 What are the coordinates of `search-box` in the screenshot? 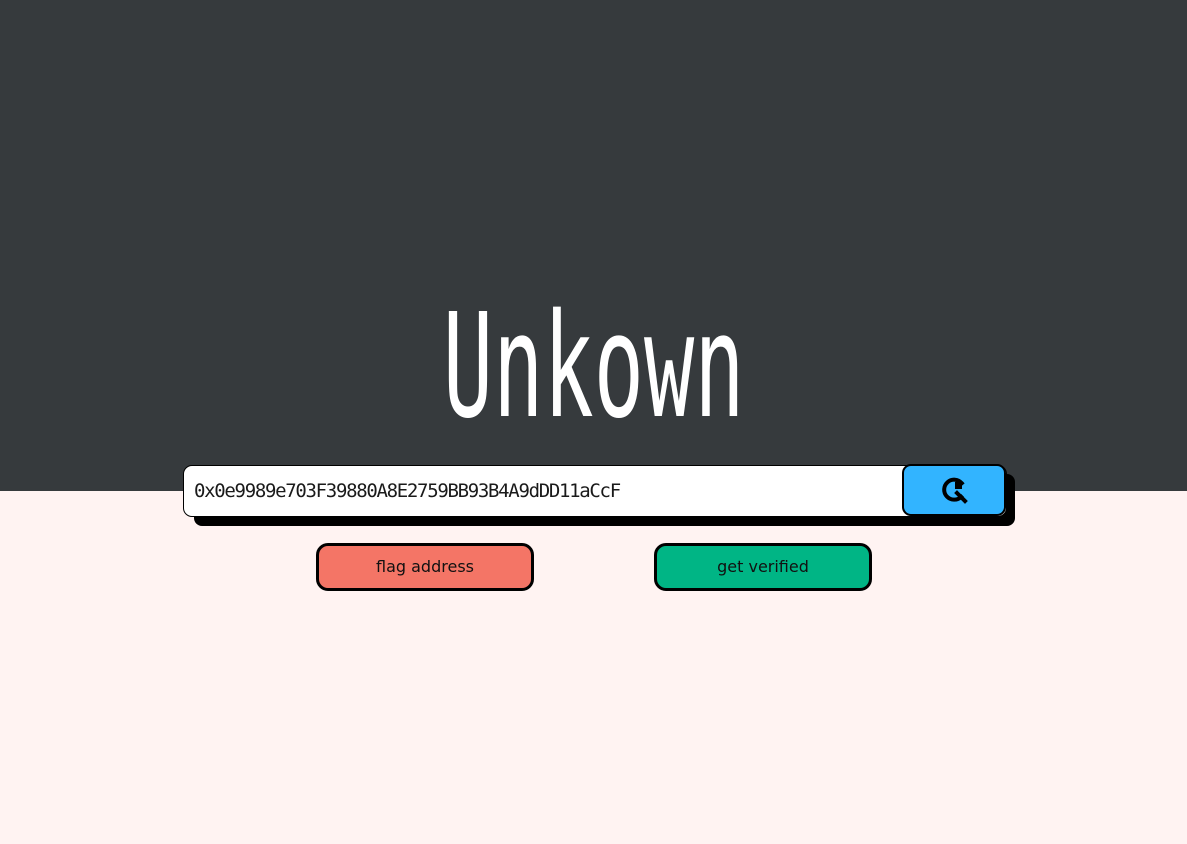 It's located at (595, 491).